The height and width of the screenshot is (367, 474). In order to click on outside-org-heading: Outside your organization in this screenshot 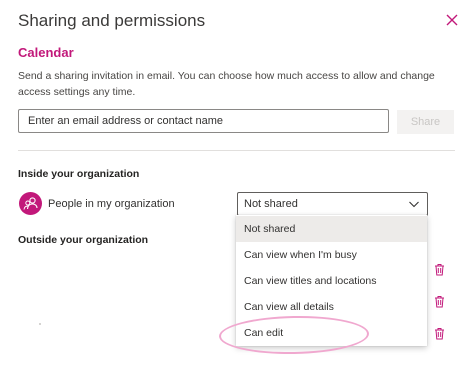, I will do `click(83, 240)`.